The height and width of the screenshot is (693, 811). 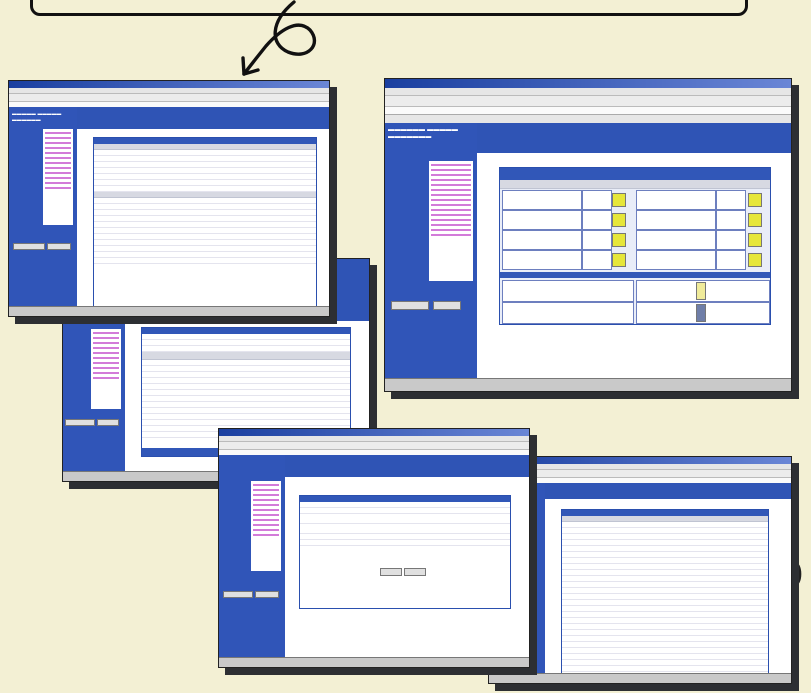 I want to click on top-bracket, so click(x=389, y=8).